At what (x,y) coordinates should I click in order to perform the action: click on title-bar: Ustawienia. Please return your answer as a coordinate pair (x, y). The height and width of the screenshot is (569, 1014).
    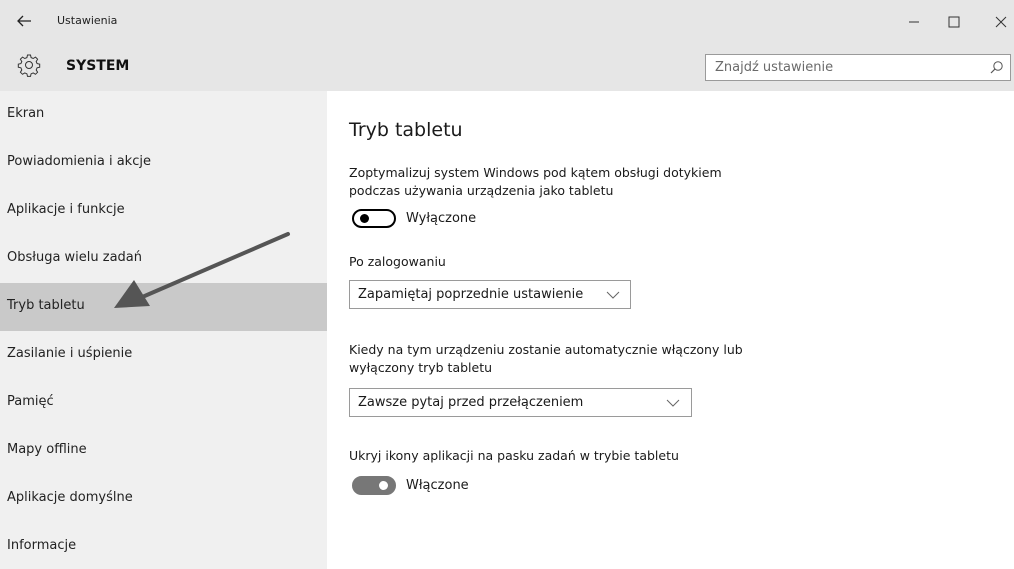
    Looking at the image, I should click on (507, 20).